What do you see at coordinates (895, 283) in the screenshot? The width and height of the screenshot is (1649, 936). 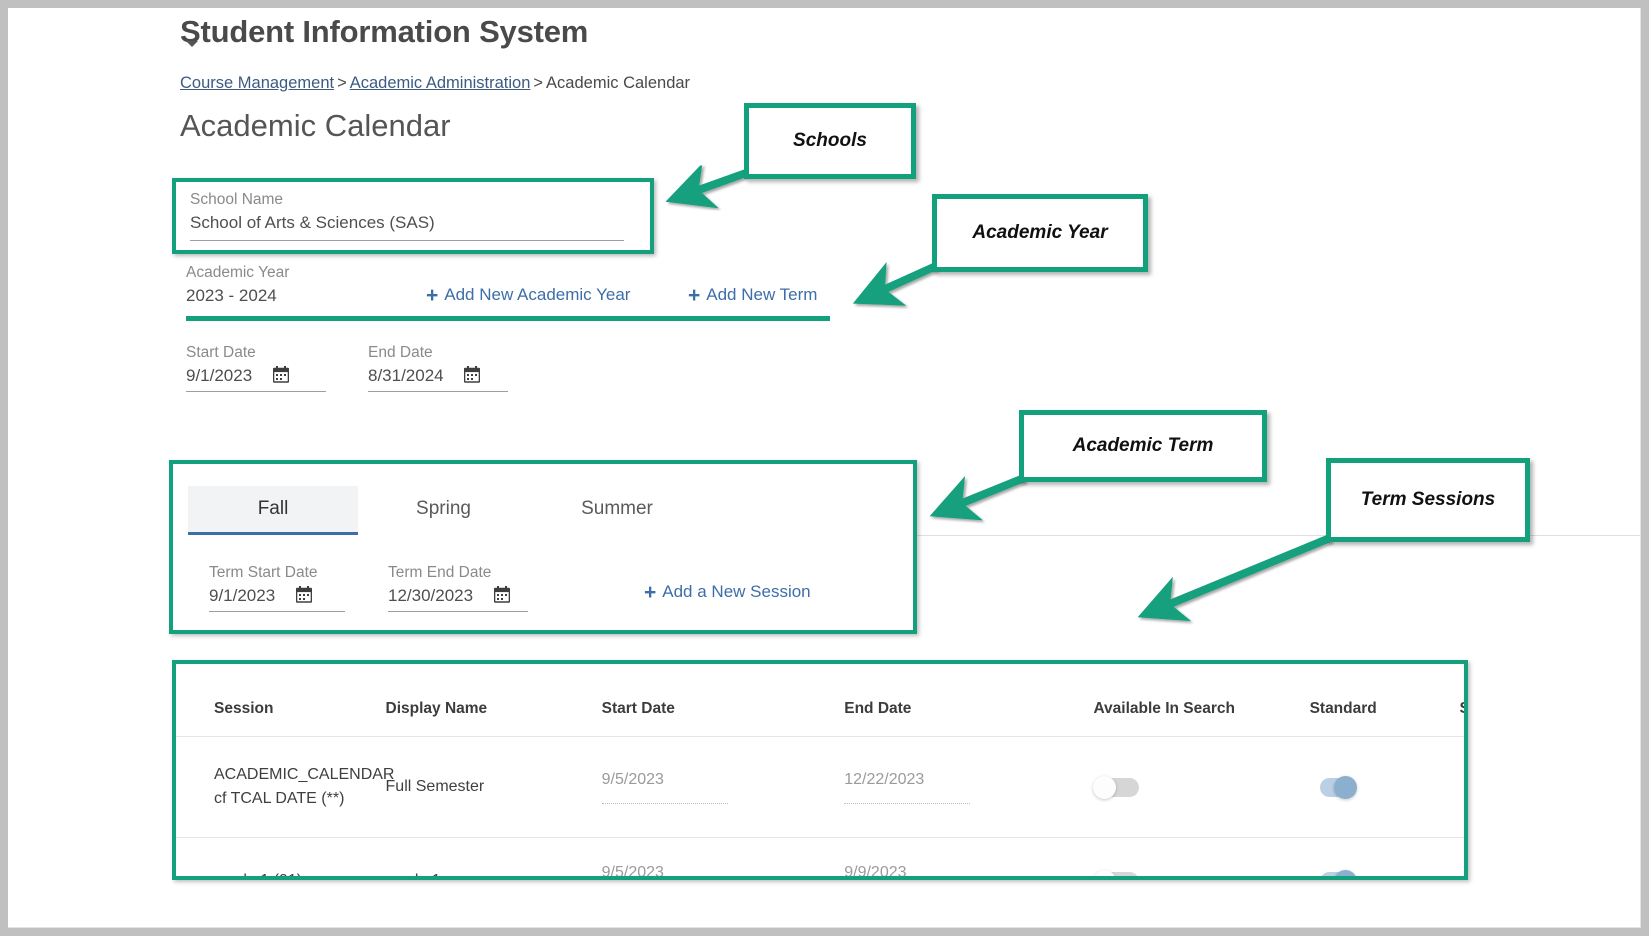 I see `arrow-academic-year` at bounding box center [895, 283].